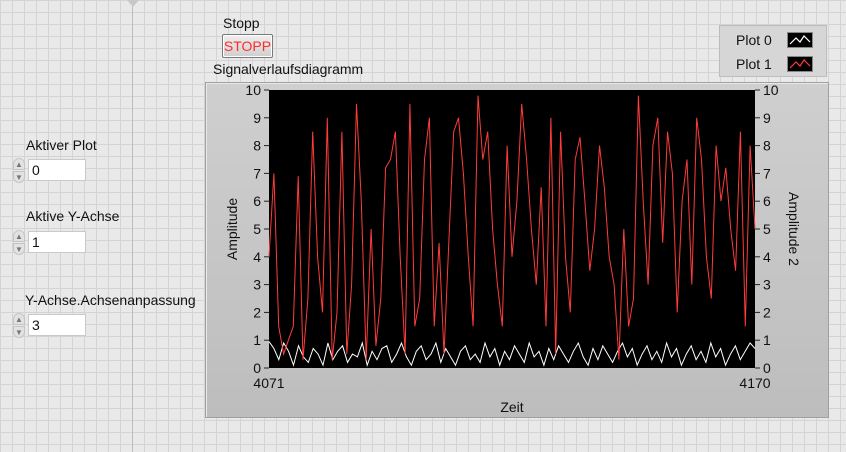  I want to click on y-tick-label-left: 5, so click(257, 229).